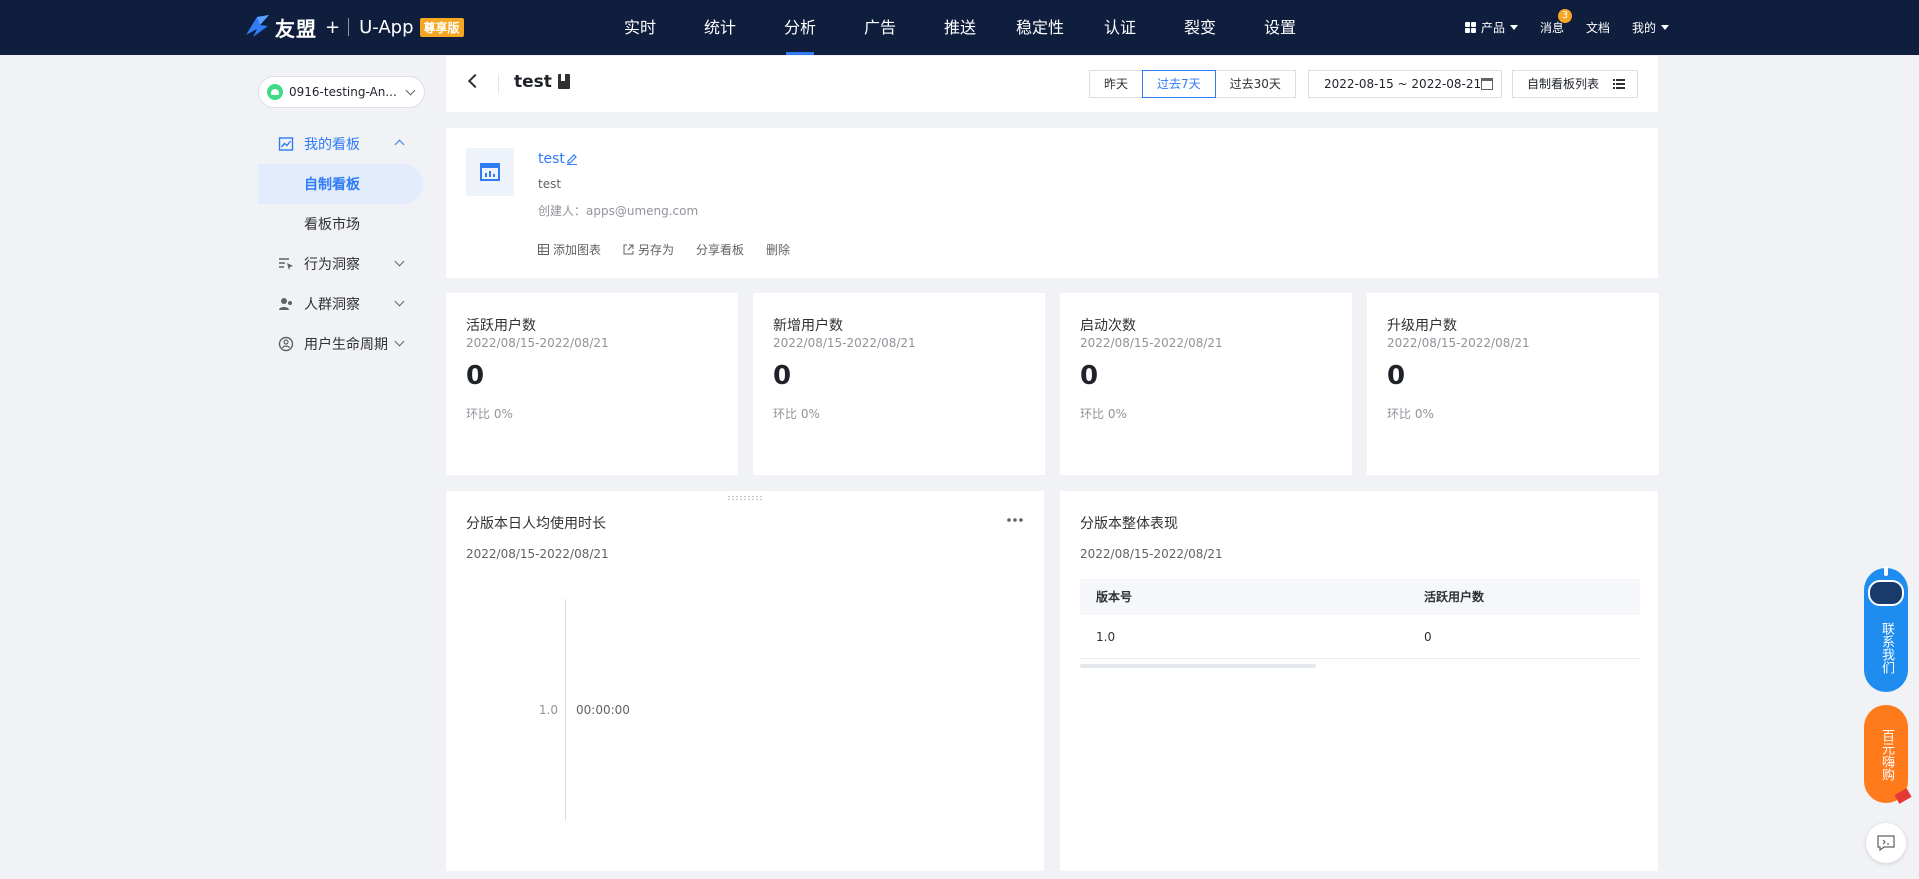 Image resolution: width=1919 pixels, height=879 pixels. I want to click on promo-label: 百元嗨购, so click(1886, 755).